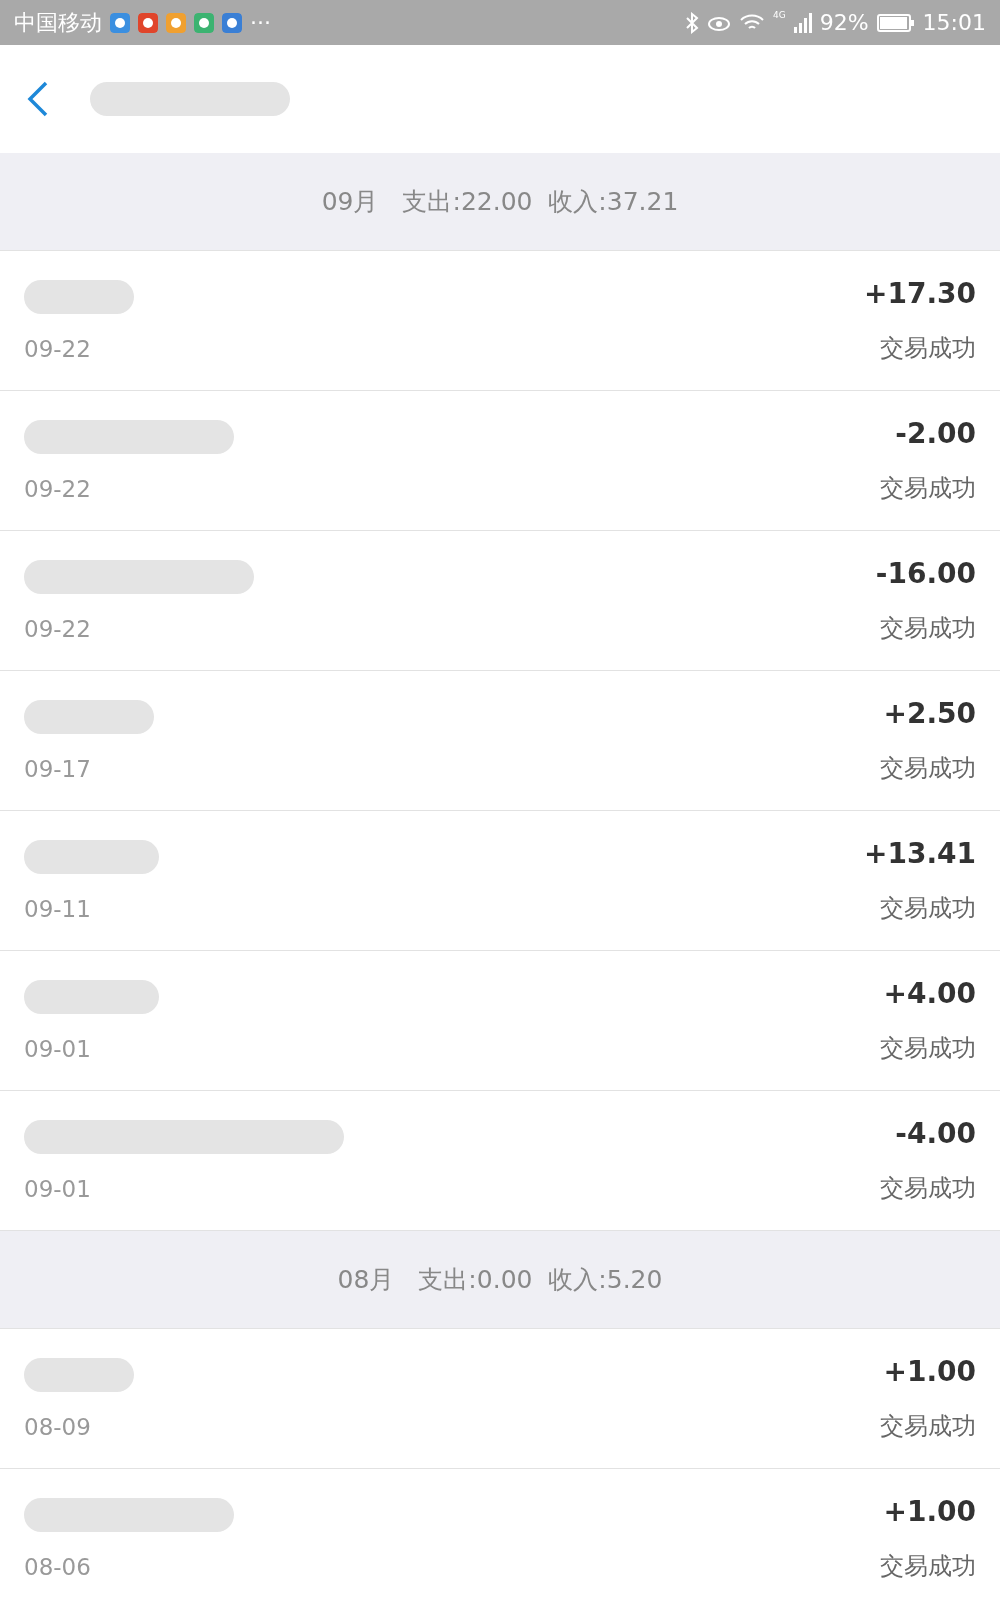 The width and height of the screenshot is (1000, 1600). What do you see at coordinates (500, 321) in the screenshot?
I see `transaction-row: 09-22 +17.30 交易成功` at bounding box center [500, 321].